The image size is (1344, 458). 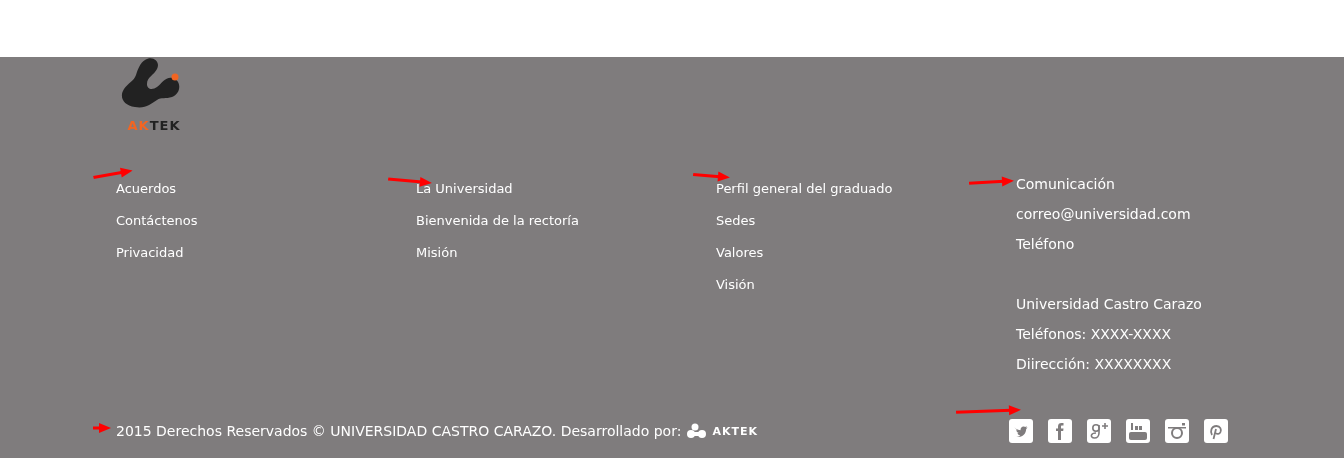 I want to click on footer-link: La Universidad, so click(x=464, y=189).